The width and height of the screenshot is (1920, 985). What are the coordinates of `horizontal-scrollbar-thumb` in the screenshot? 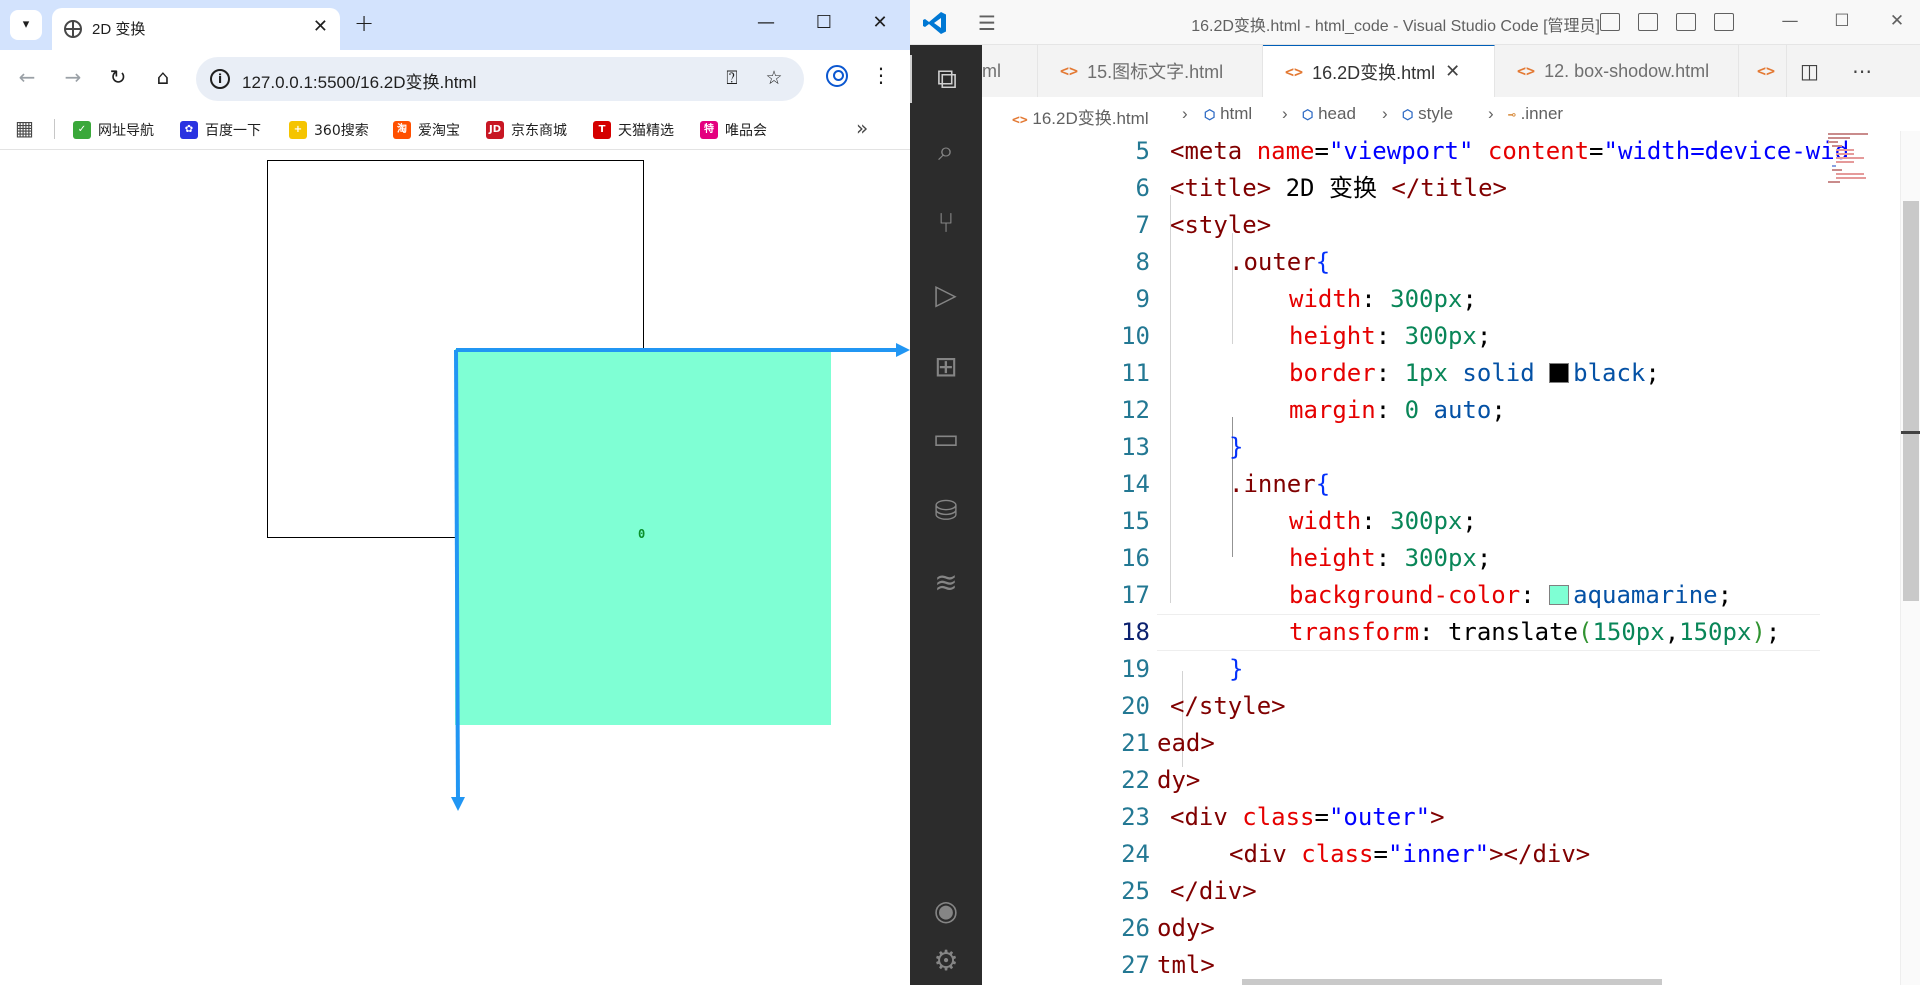 It's located at (1452, 982).